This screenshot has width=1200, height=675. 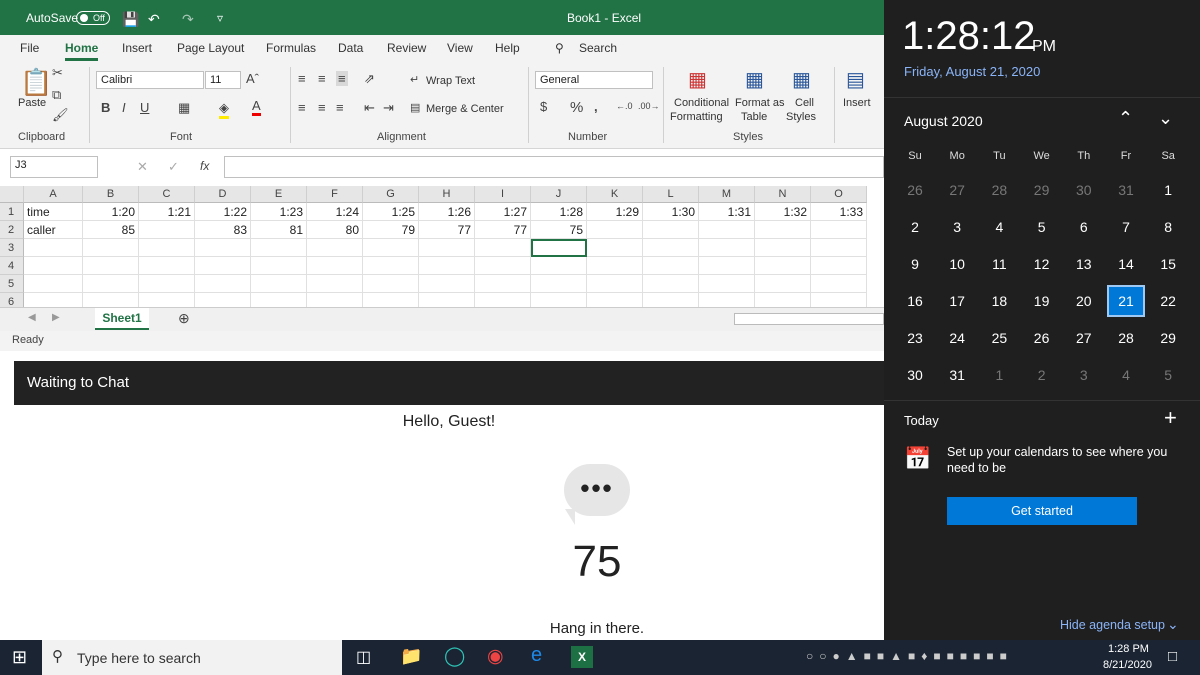 I want to click on merge-center-button: Merge & Center, so click(x=465, y=109).